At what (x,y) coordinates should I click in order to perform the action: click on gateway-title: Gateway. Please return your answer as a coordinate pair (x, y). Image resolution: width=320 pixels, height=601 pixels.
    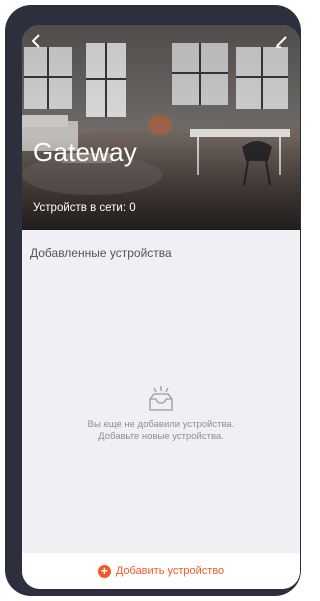
    Looking at the image, I should click on (85, 152).